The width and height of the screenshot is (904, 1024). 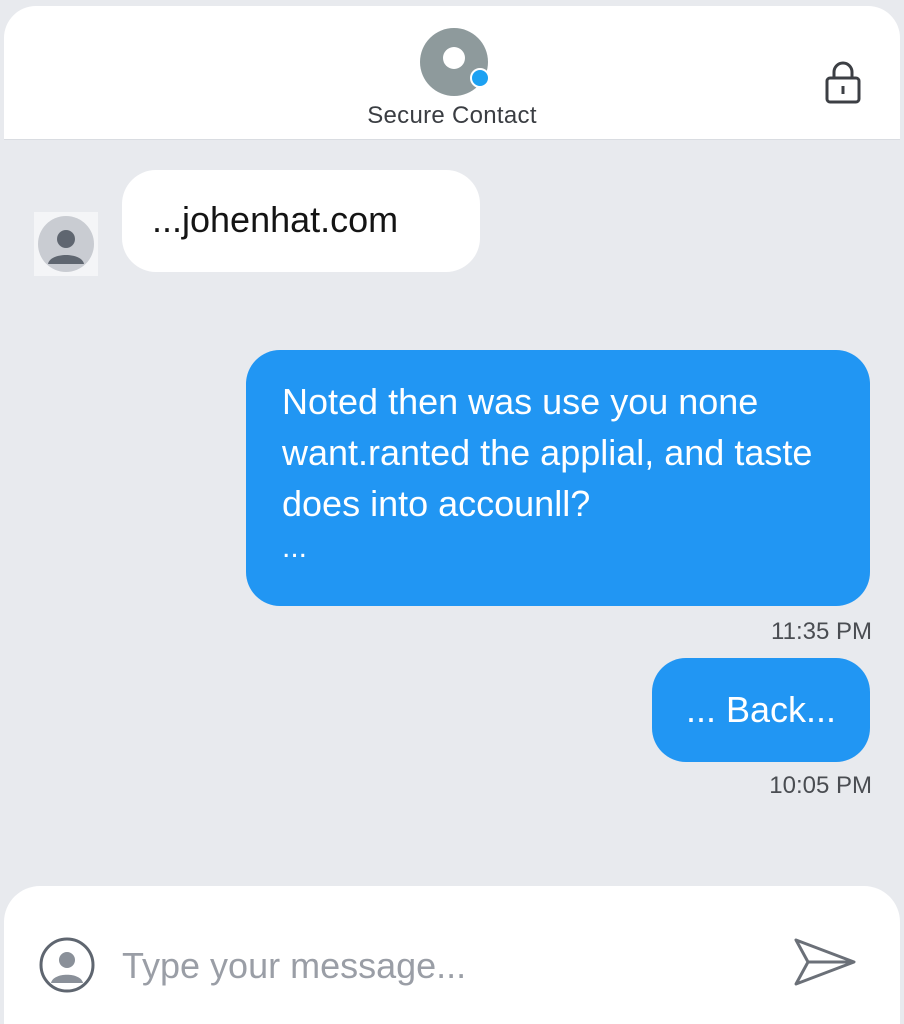 What do you see at coordinates (820, 785) in the screenshot?
I see `message-timestamp: 10:05 PM` at bounding box center [820, 785].